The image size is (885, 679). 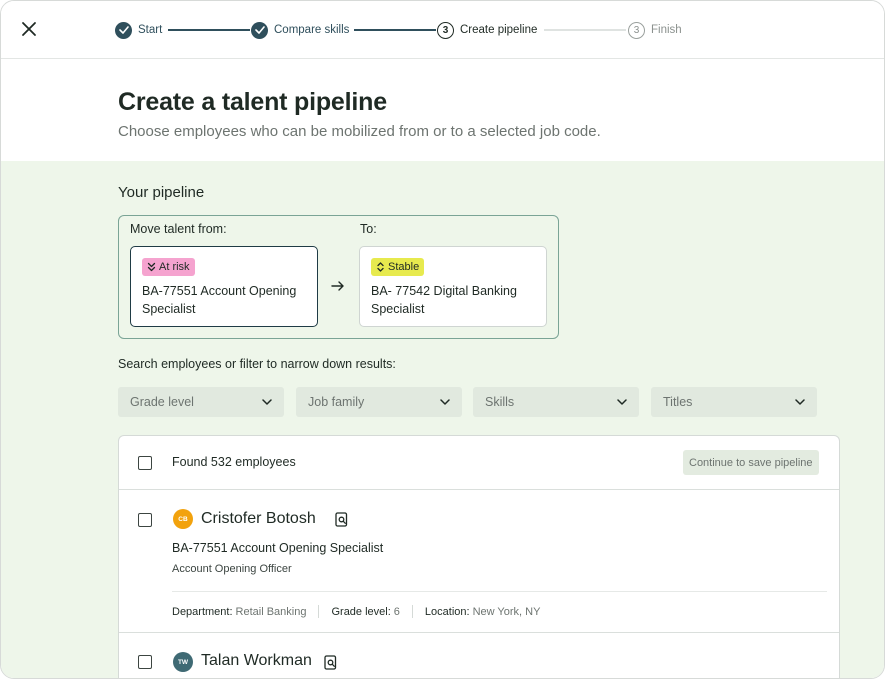 What do you see at coordinates (219, 300) in the screenshot?
I see `from-job-name: BA-77551 Account Opening Specialist` at bounding box center [219, 300].